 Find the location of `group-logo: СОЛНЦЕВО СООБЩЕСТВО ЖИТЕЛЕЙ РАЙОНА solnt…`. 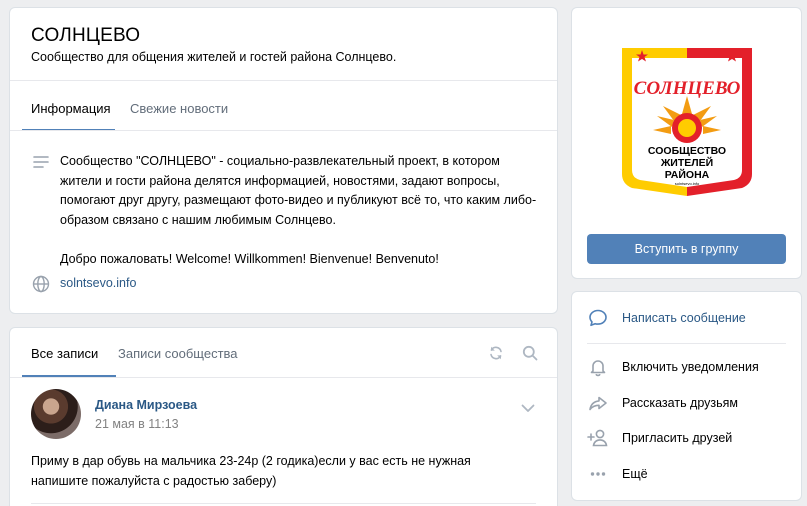

group-logo: СОЛНЦЕВО СООБЩЕСТВО ЖИТЕЛЕЙ РАЙОНА solnt… is located at coordinates (687, 123).